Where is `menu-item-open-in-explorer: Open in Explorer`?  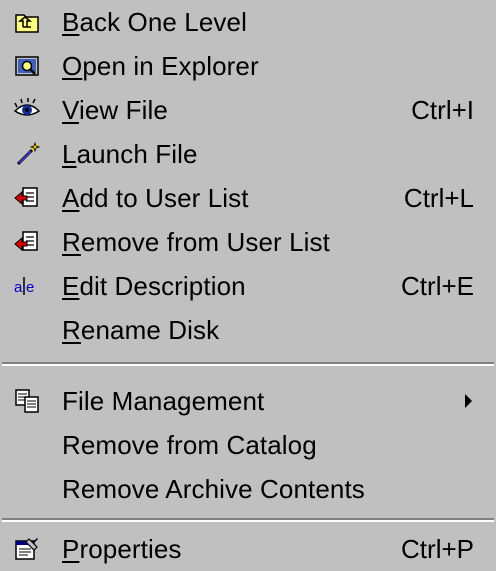 menu-item-open-in-explorer: Open in Explorer is located at coordinates (248, 66).